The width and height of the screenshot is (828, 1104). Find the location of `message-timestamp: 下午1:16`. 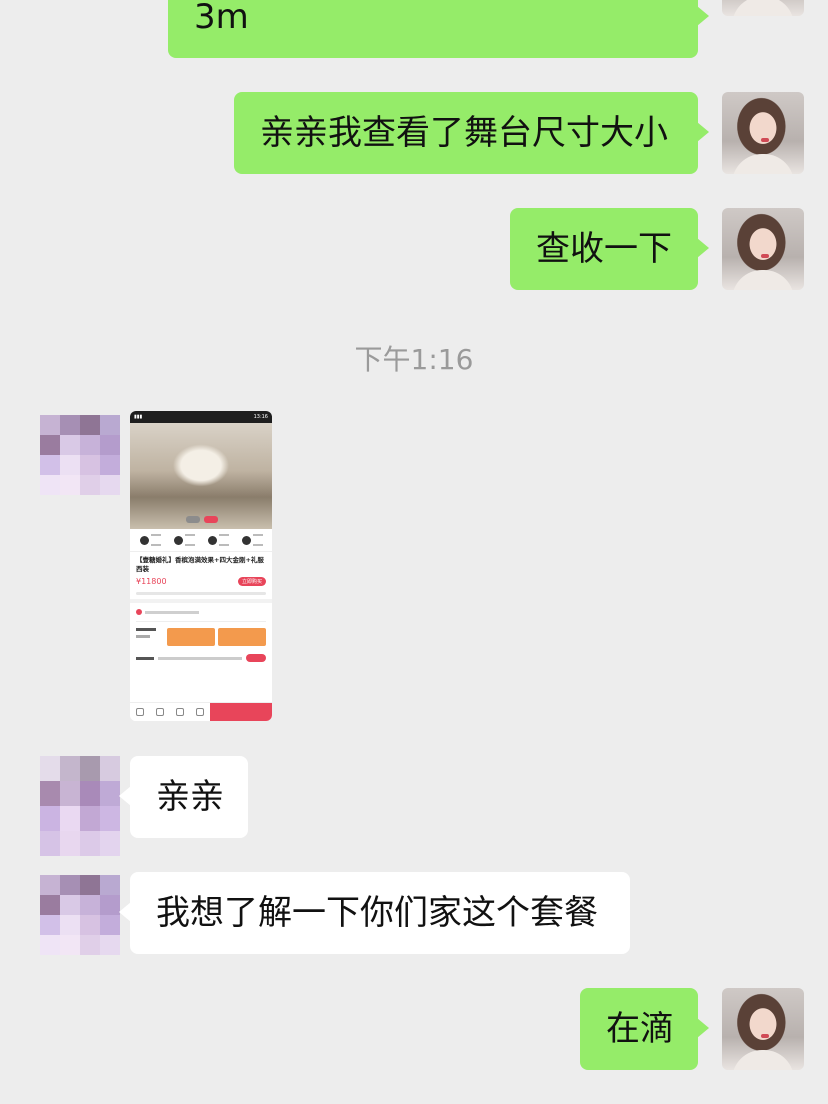

message-timestamp: 下午1:16 is located at coordinates (414, 359).